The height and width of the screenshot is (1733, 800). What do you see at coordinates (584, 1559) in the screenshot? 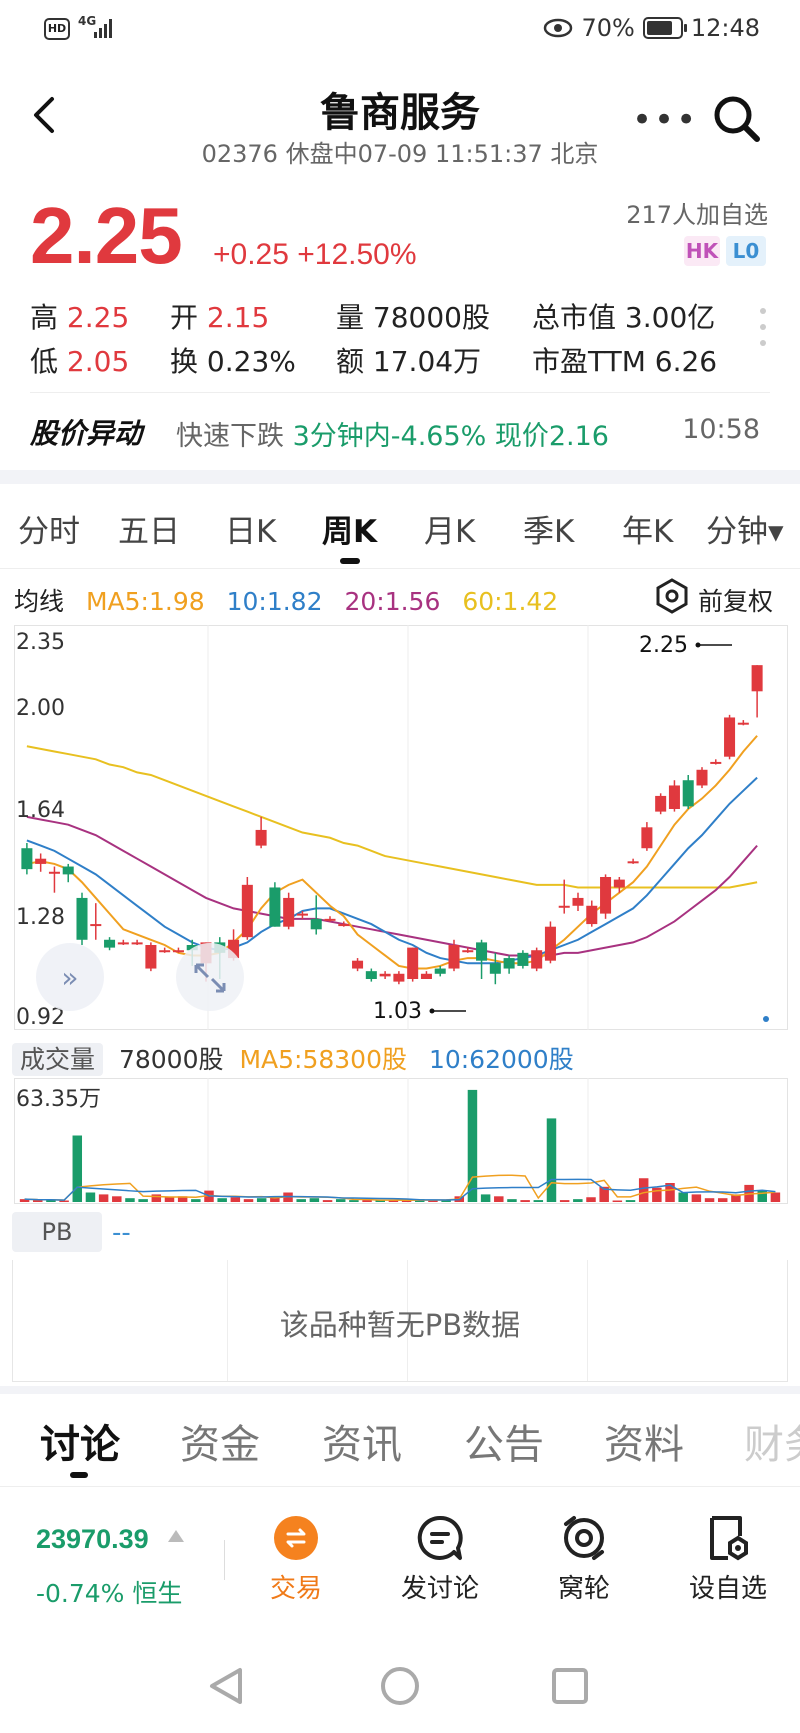
I see `warrants-button: 窝轮` at bounding box center [584, 1559].